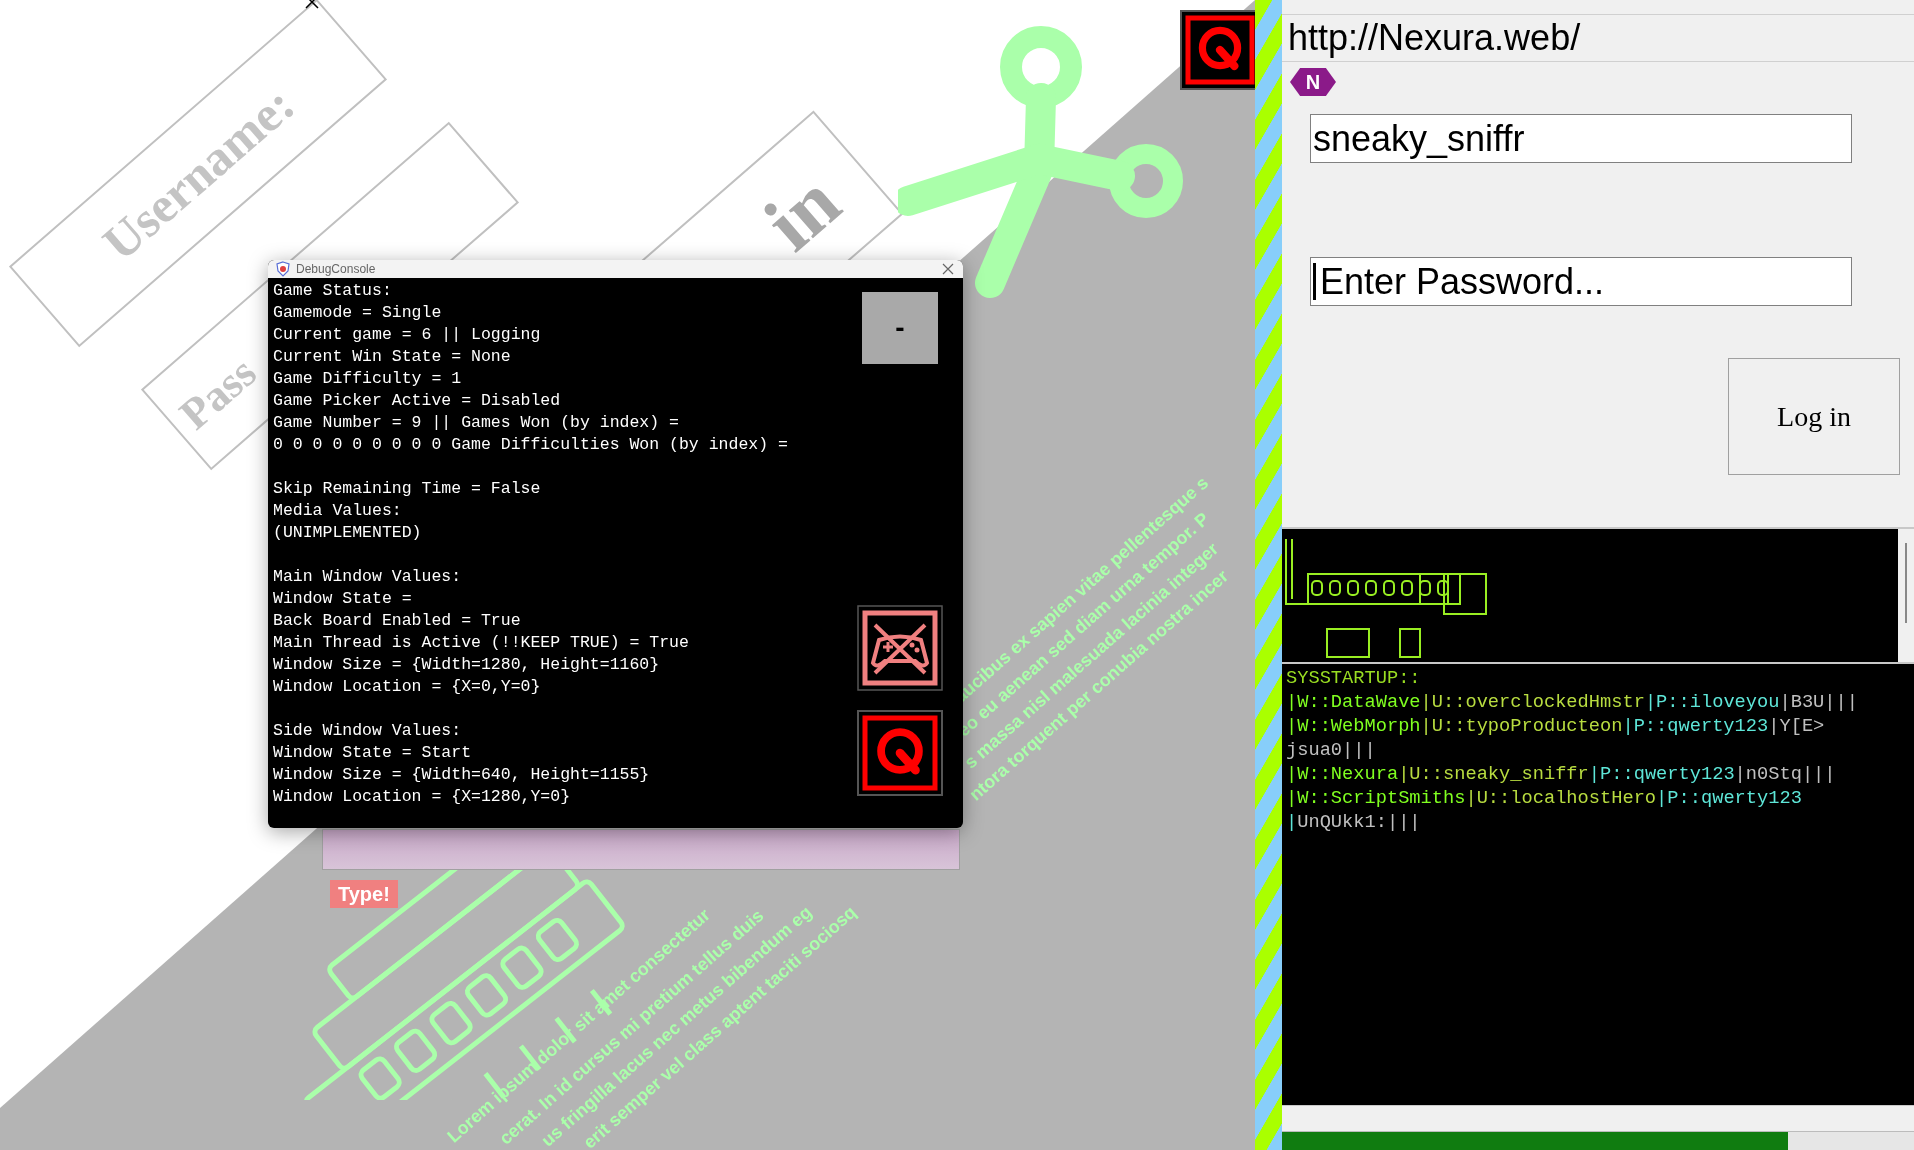 The height and width of the screenshot is (1150, 1914). What do you see at coordinates (1342, 774) in the screenshot?
I see `terminal-text: |W::Nexura` at bounding box center [1342, 774].